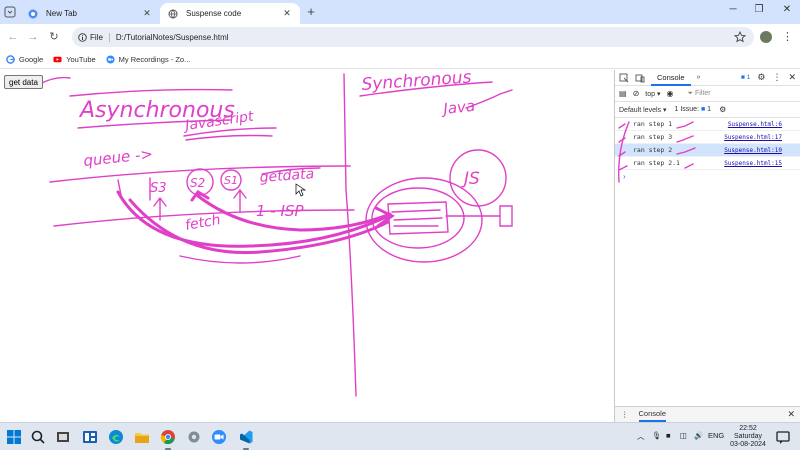  I want to click on network-icon: ◫, so click(683, 435).